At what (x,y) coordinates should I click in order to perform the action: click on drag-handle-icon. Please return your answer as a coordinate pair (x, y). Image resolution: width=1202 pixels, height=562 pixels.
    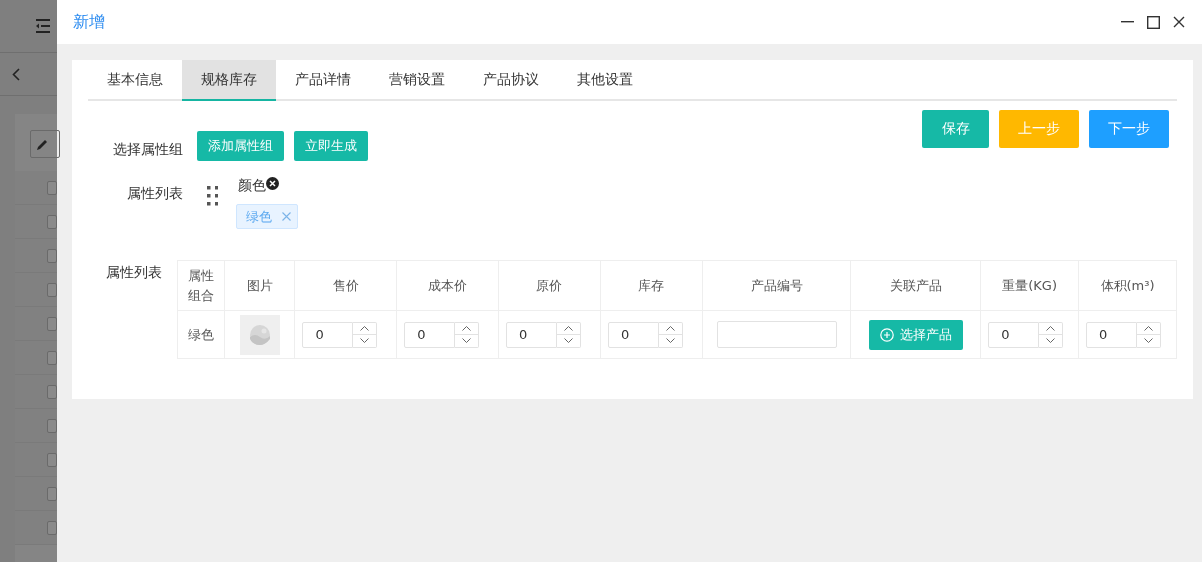
    Looking at the image, I should click on (212, 196).